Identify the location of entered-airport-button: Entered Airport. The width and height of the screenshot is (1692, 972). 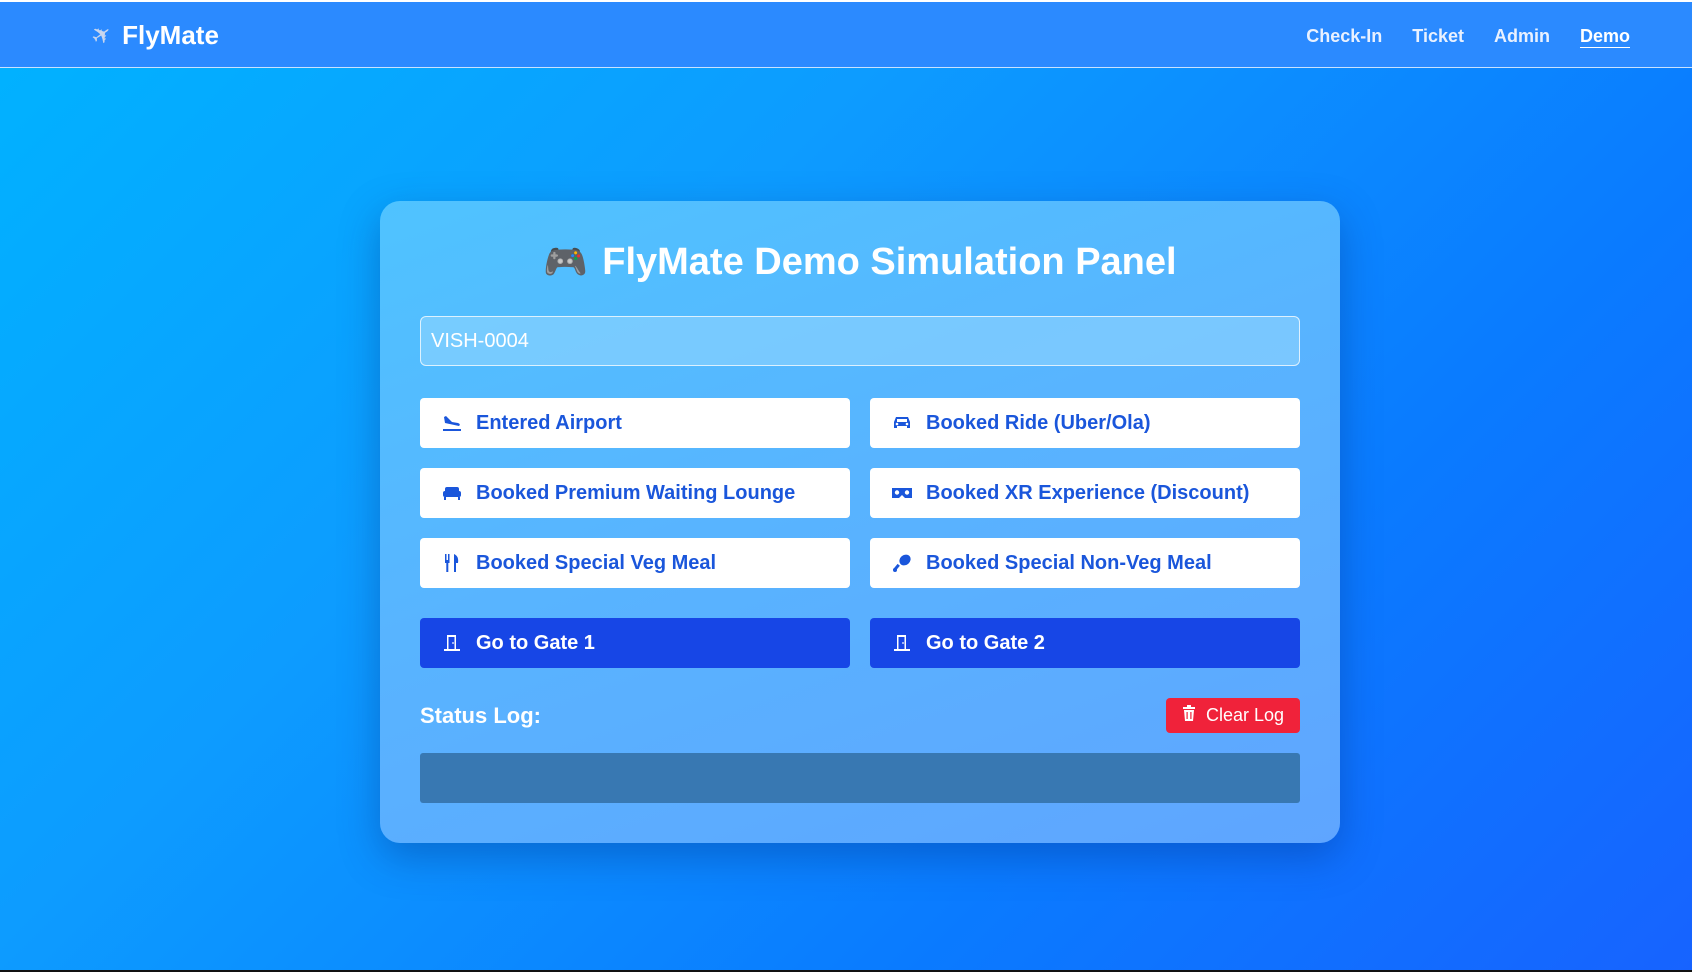
(635, 423).